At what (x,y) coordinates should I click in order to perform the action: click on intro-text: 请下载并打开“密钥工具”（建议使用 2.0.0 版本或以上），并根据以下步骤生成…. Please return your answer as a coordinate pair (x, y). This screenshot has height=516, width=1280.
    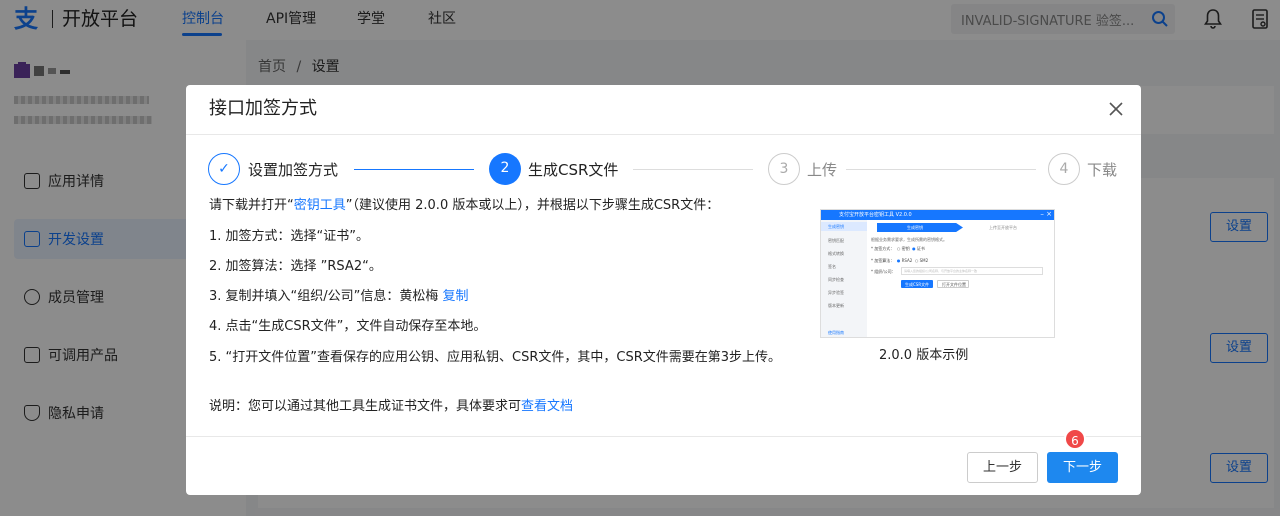
    Looking at the image, I should click on (464, 206).